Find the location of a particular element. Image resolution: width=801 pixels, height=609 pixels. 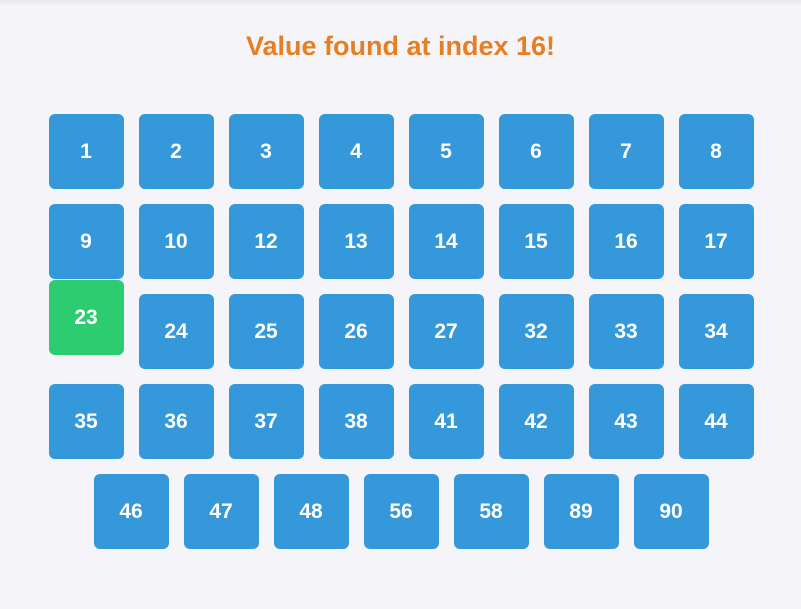

array-cell: 27 is located at coordinates (446, 331).